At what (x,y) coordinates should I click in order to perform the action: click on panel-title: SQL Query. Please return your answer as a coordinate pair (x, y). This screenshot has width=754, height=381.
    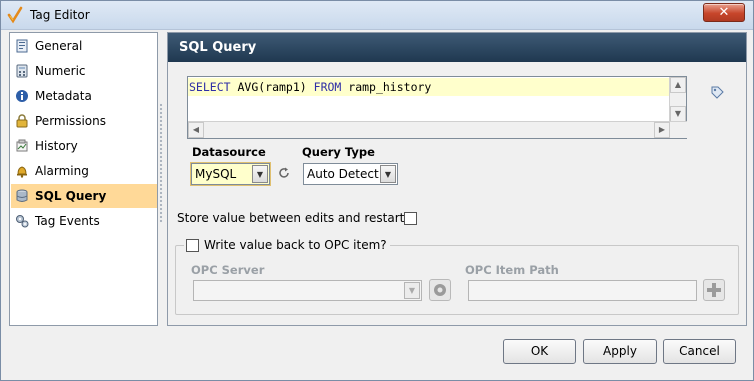
    Looking at the image, I should click on (457, 47).